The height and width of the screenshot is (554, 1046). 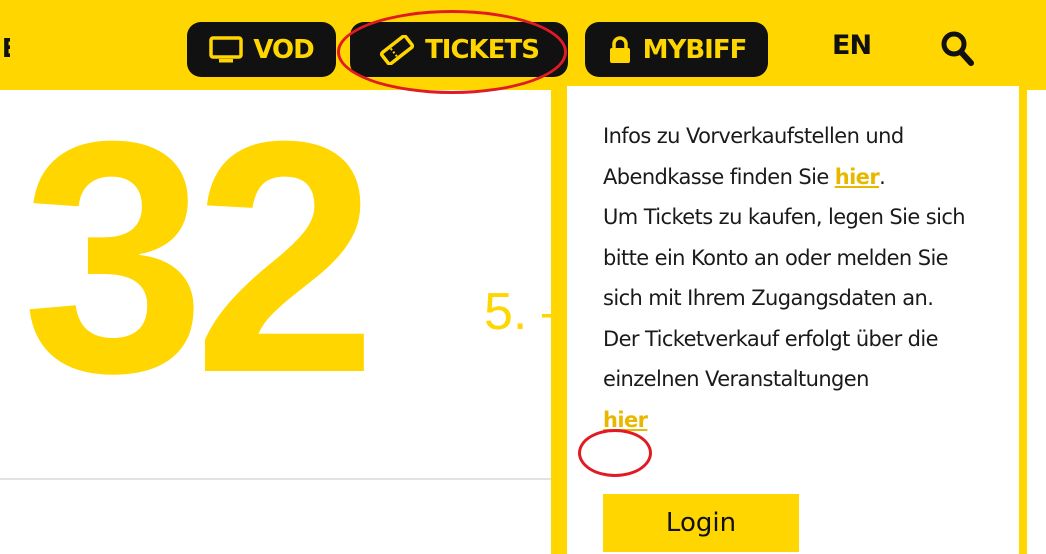 What do you see at coordinates (852, 45) in the screenshot?
I see `language-switch: EN` at bounding box center [852, 45].